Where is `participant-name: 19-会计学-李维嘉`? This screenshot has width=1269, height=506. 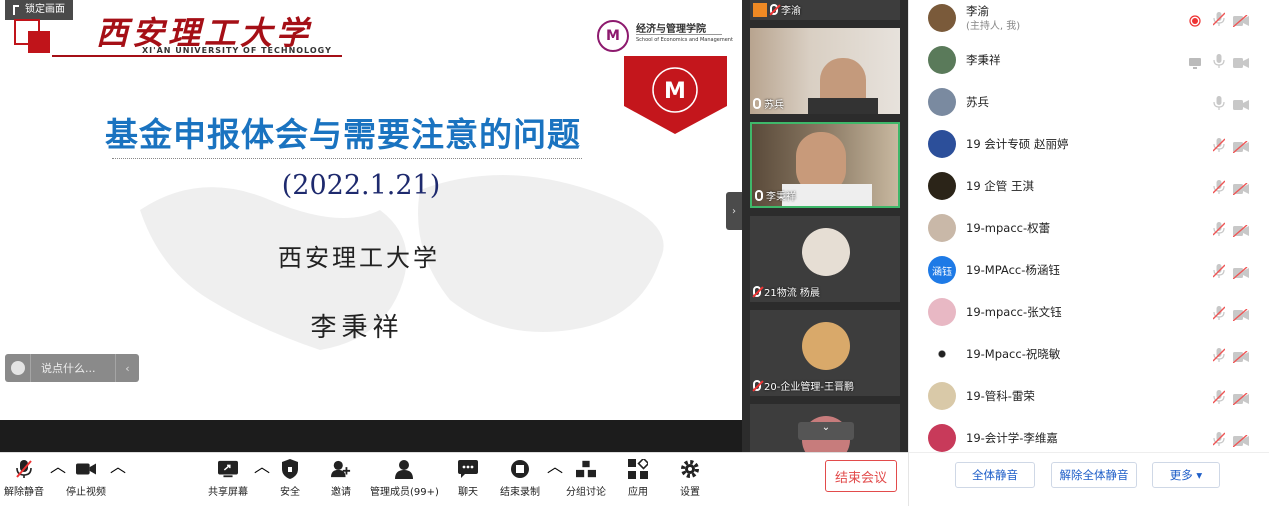
participant-name: 19-会计学-李维嘉 is located at coordinates (1012, 438).